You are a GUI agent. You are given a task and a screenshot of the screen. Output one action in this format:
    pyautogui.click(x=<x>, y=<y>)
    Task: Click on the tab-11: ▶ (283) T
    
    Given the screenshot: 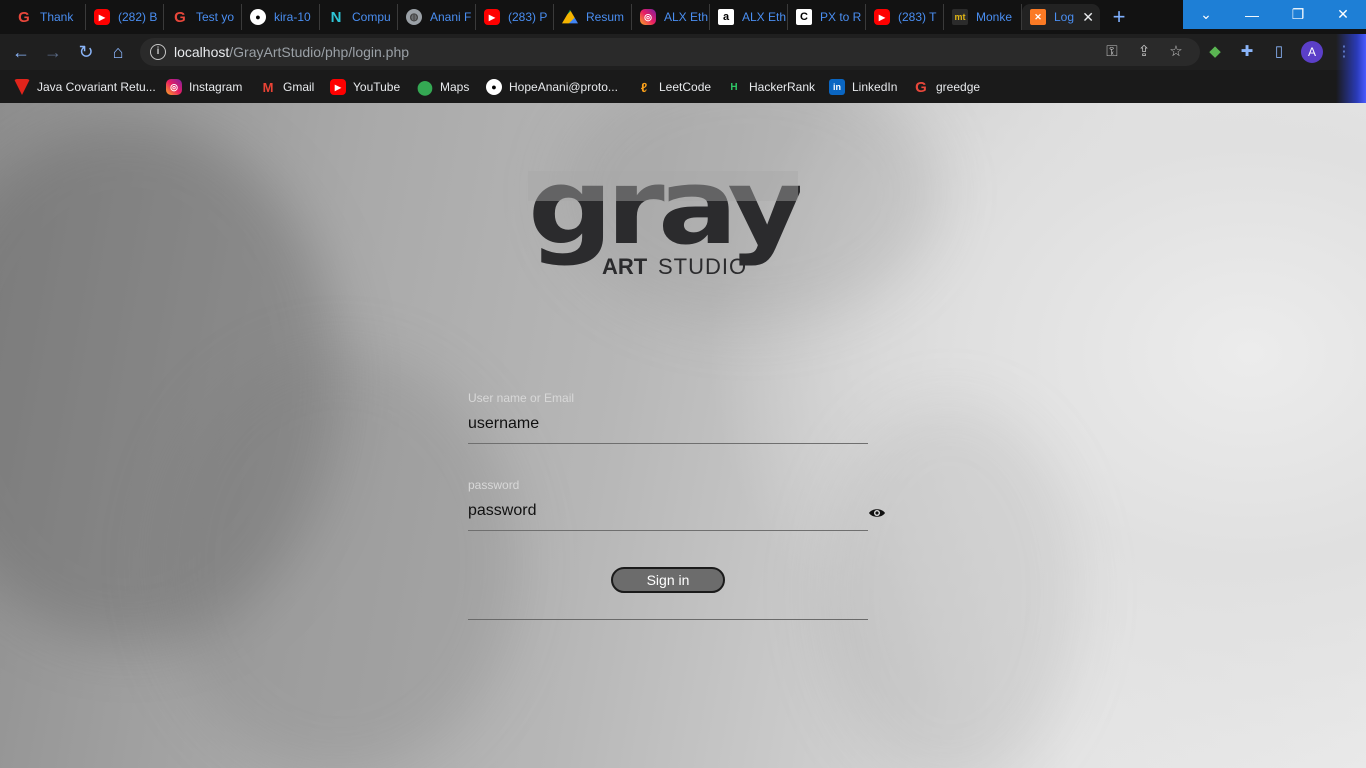 What is the action you would take?
    pyautogui.click(x=905, y=17)
    